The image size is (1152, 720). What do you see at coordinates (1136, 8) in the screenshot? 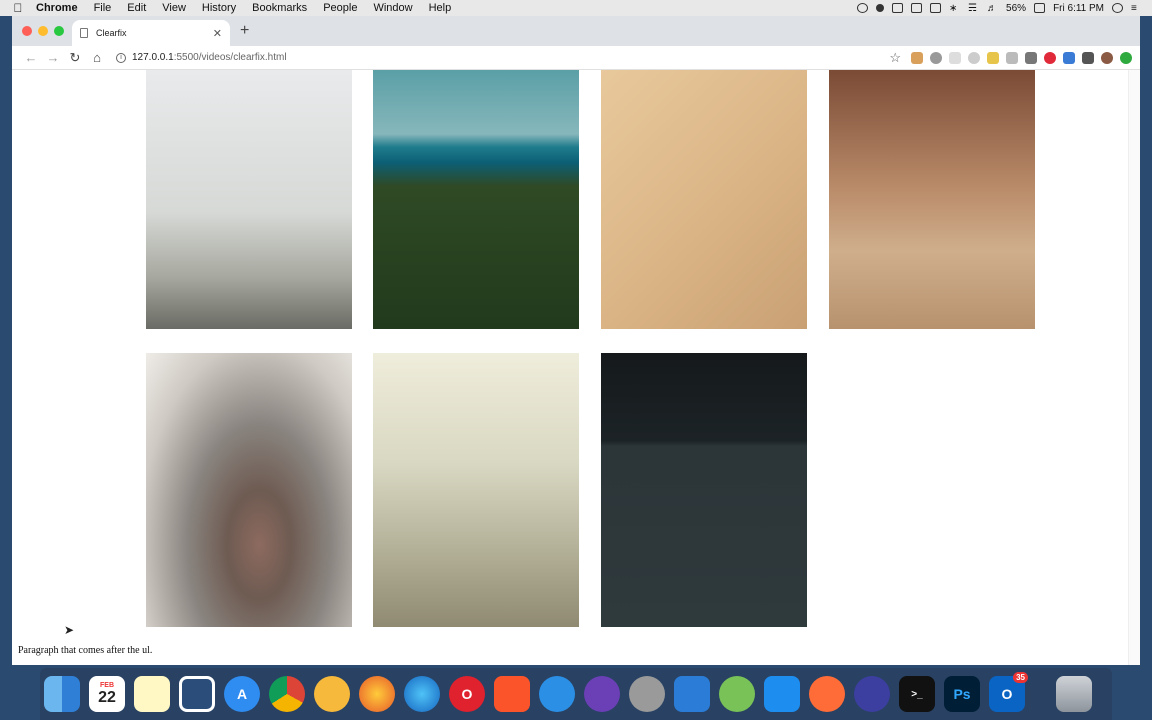
I see `notification-center-icon: ≡` at bounding box center [1136, 8].